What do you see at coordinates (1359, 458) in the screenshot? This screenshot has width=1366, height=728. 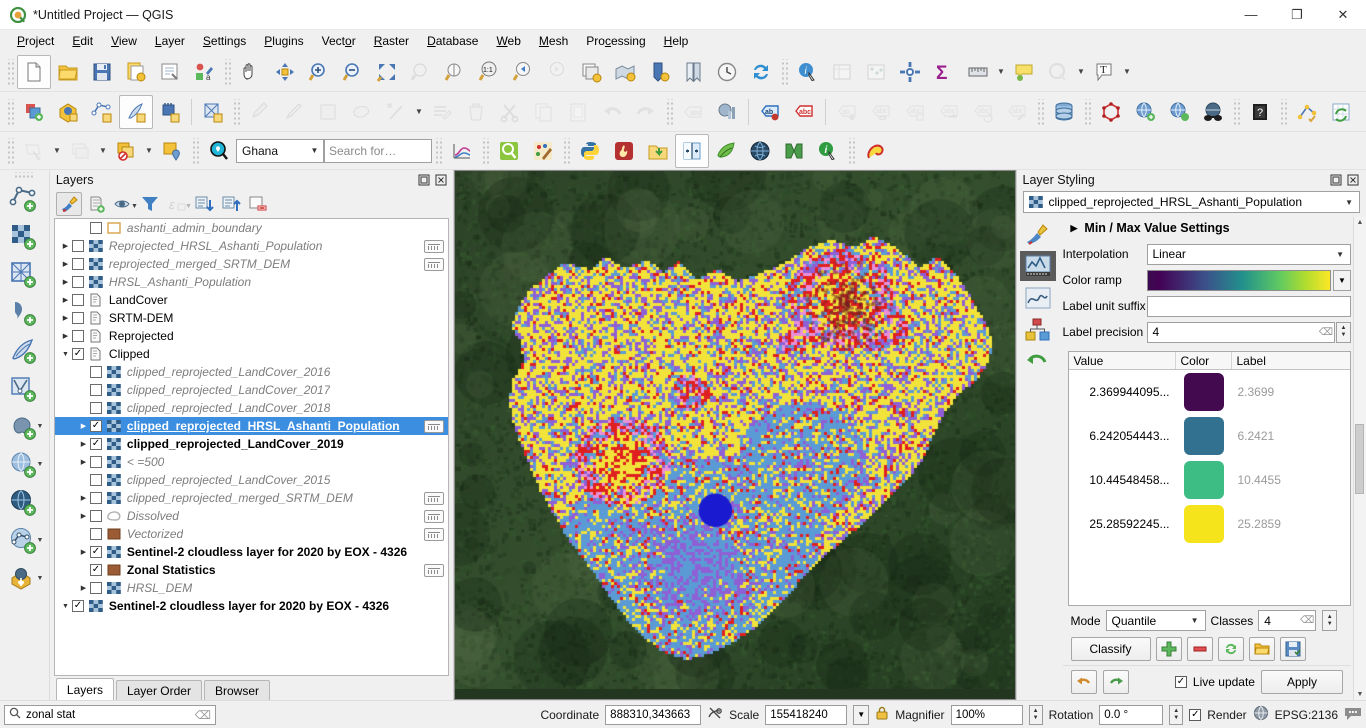 I see `style-scrollbar: ▲ ▼` at bounding box center [1359, 458].